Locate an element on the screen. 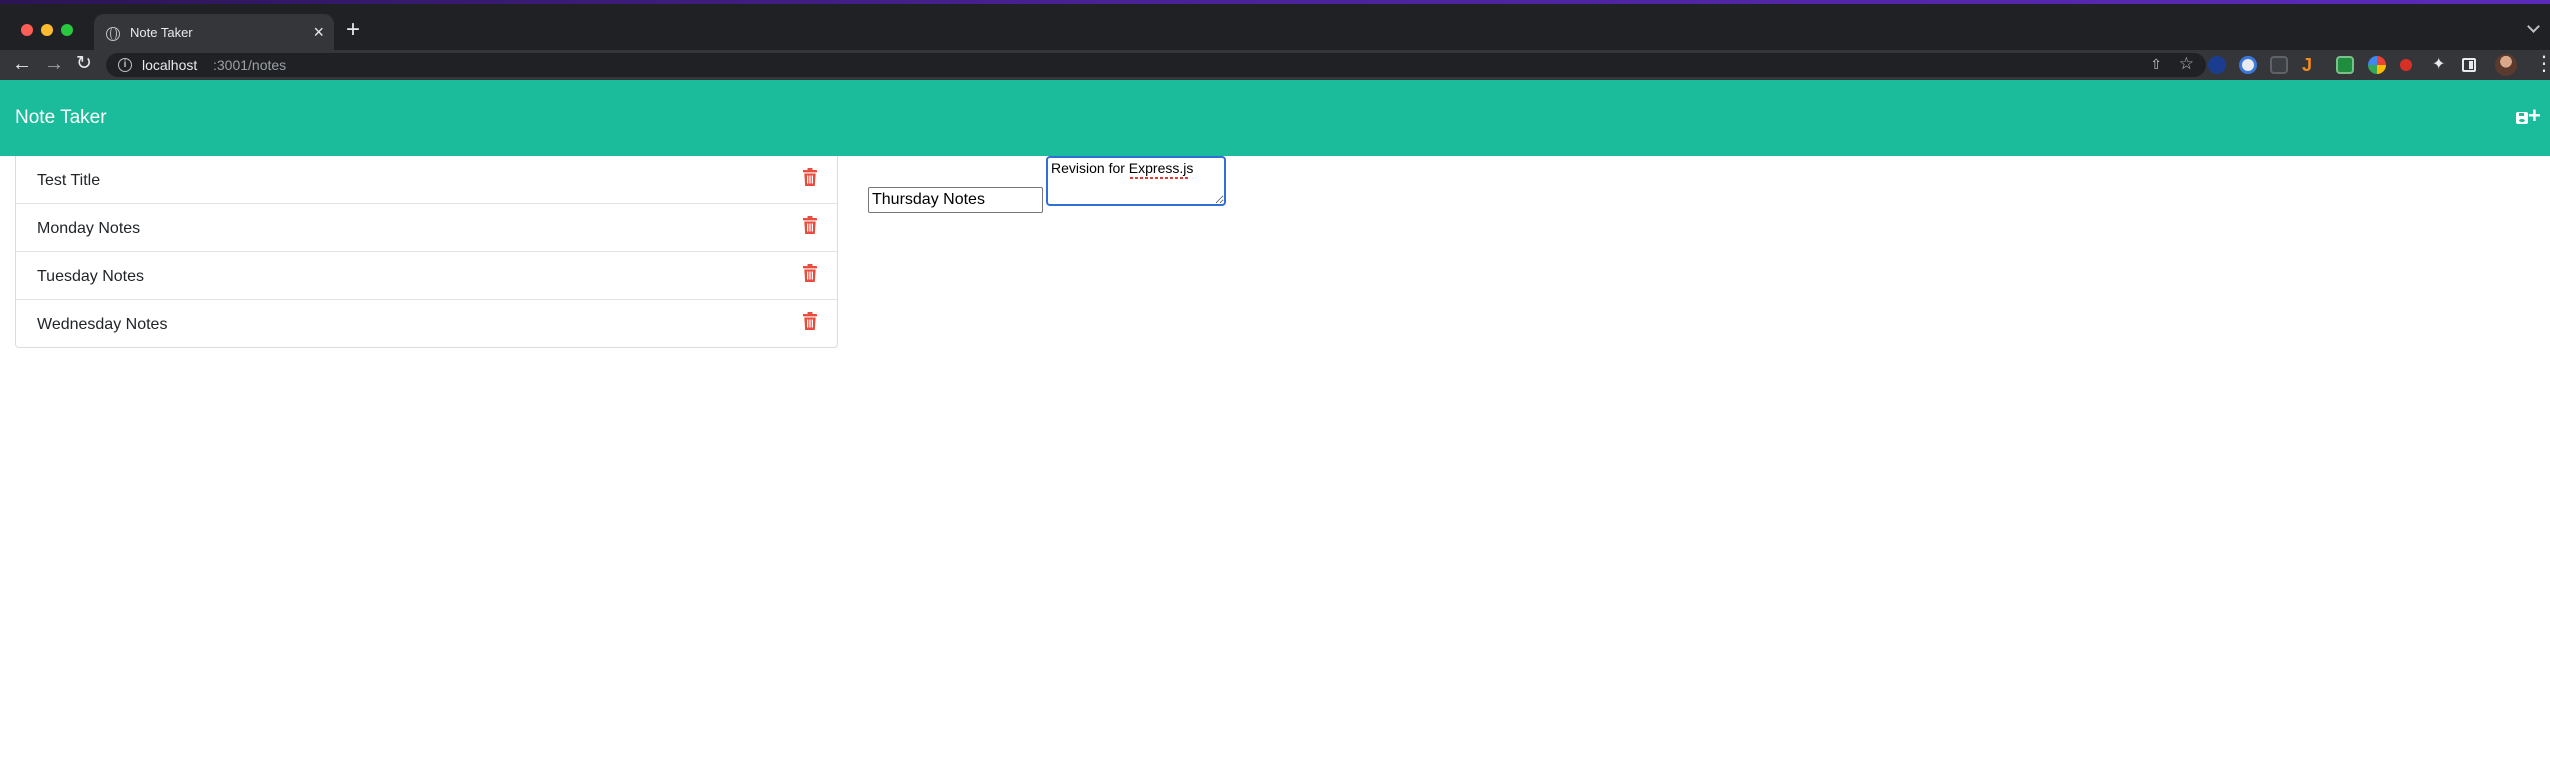 The height and width of the screenshot is (780, 2550). browser-tab-active: Note Taker × is located at coordinates (214, 34).